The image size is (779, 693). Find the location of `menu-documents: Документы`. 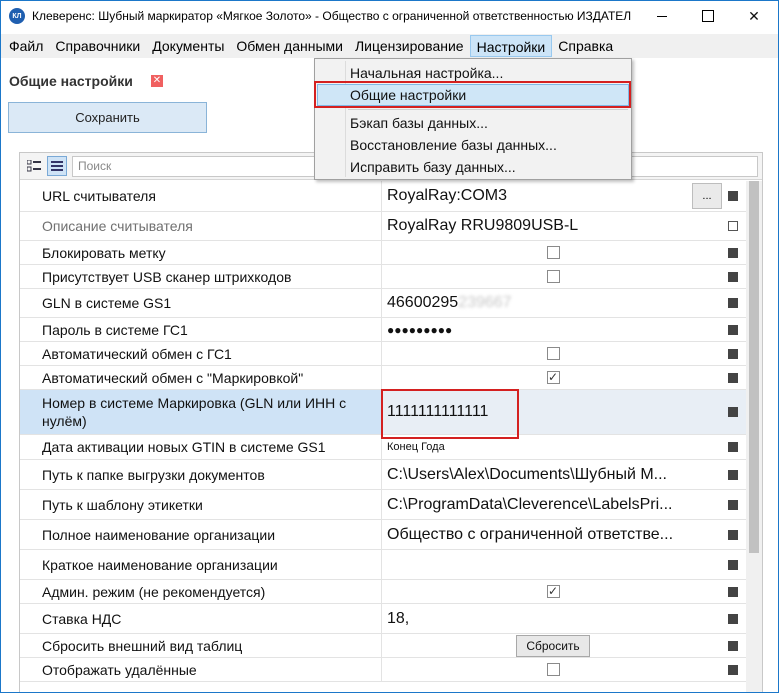

menu-documents: Документы is located at coordinates (188, 46).